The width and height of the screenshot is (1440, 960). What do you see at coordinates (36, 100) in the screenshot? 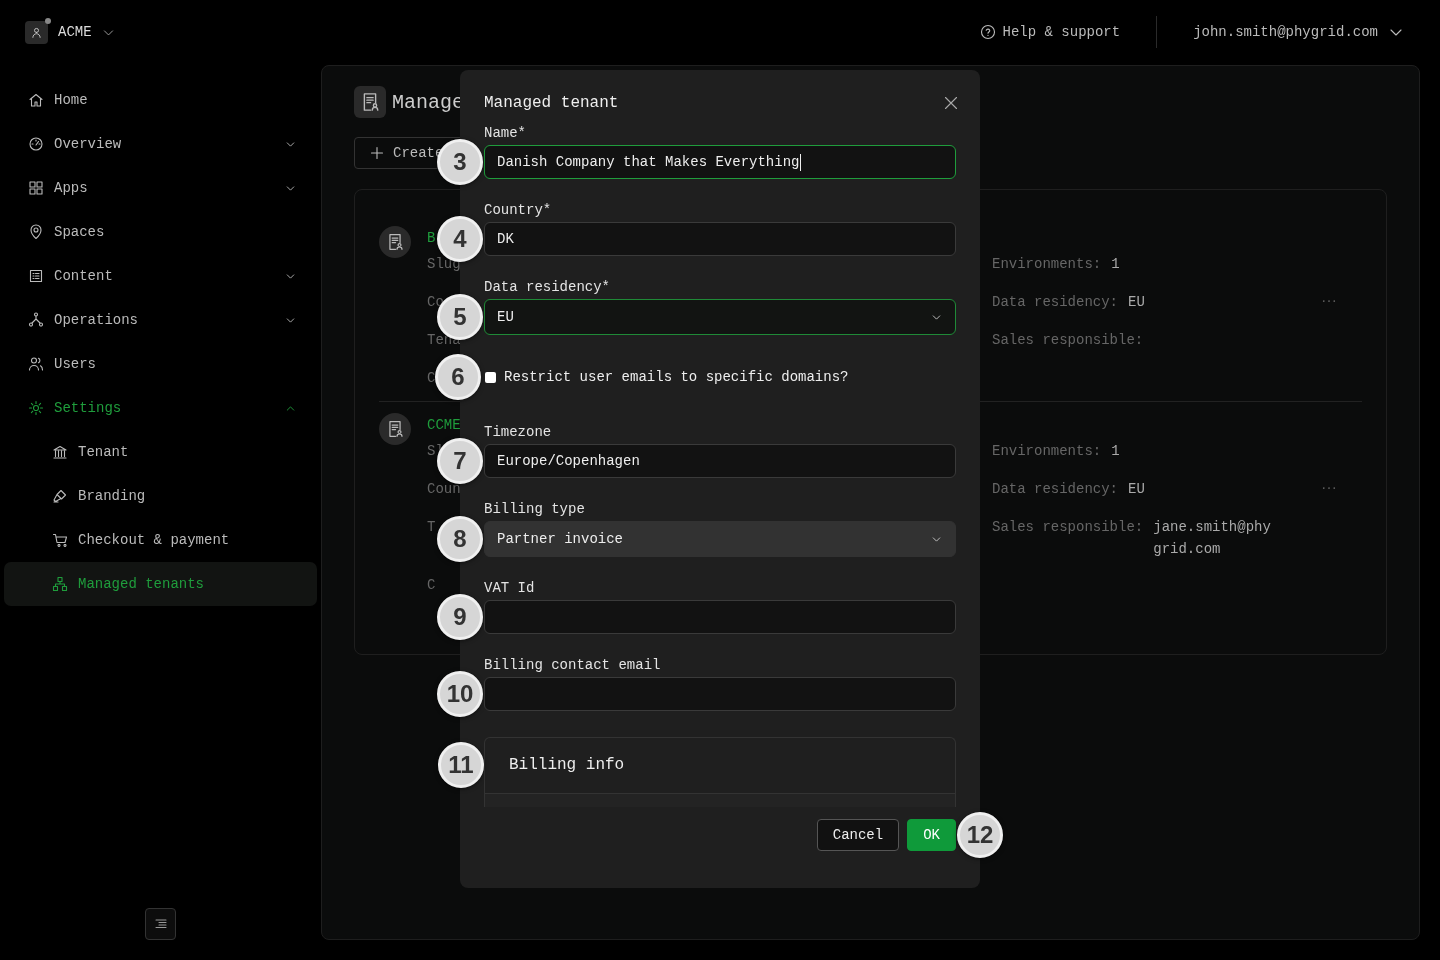
I see `house-icon` at bounding box center [36, 100].